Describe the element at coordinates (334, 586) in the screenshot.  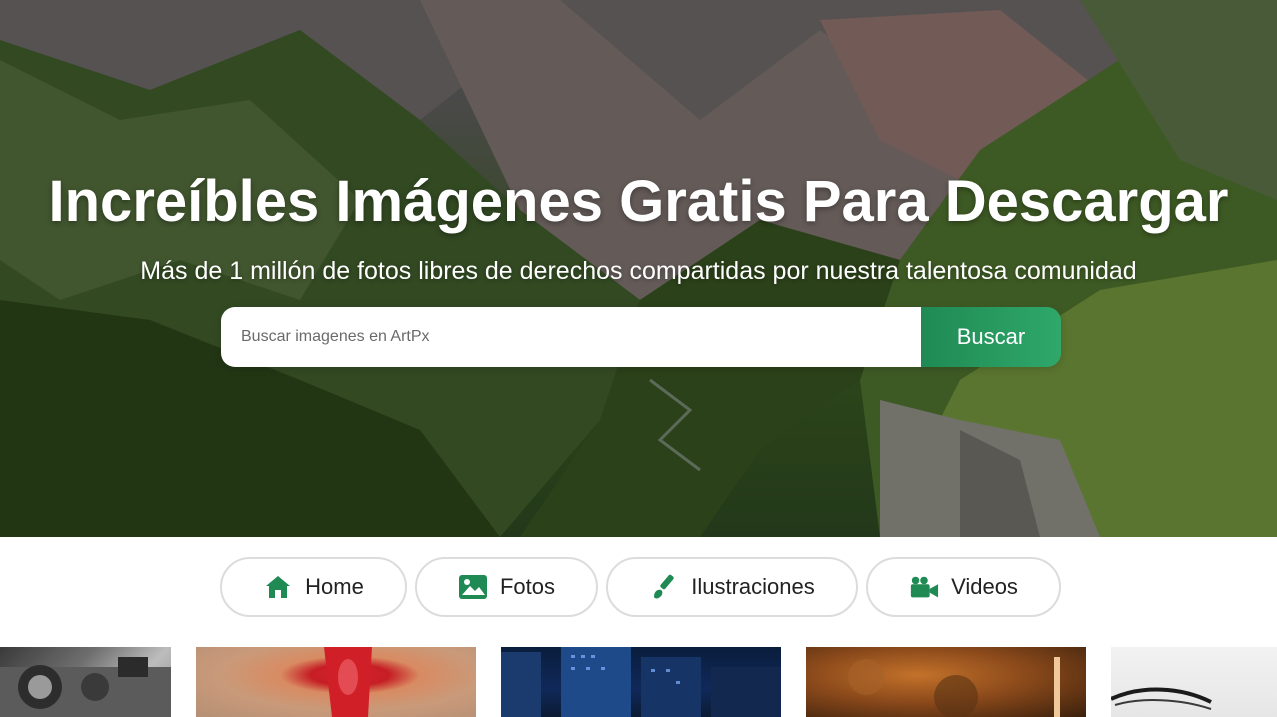
I see `nav-item-label: Home` at that location.